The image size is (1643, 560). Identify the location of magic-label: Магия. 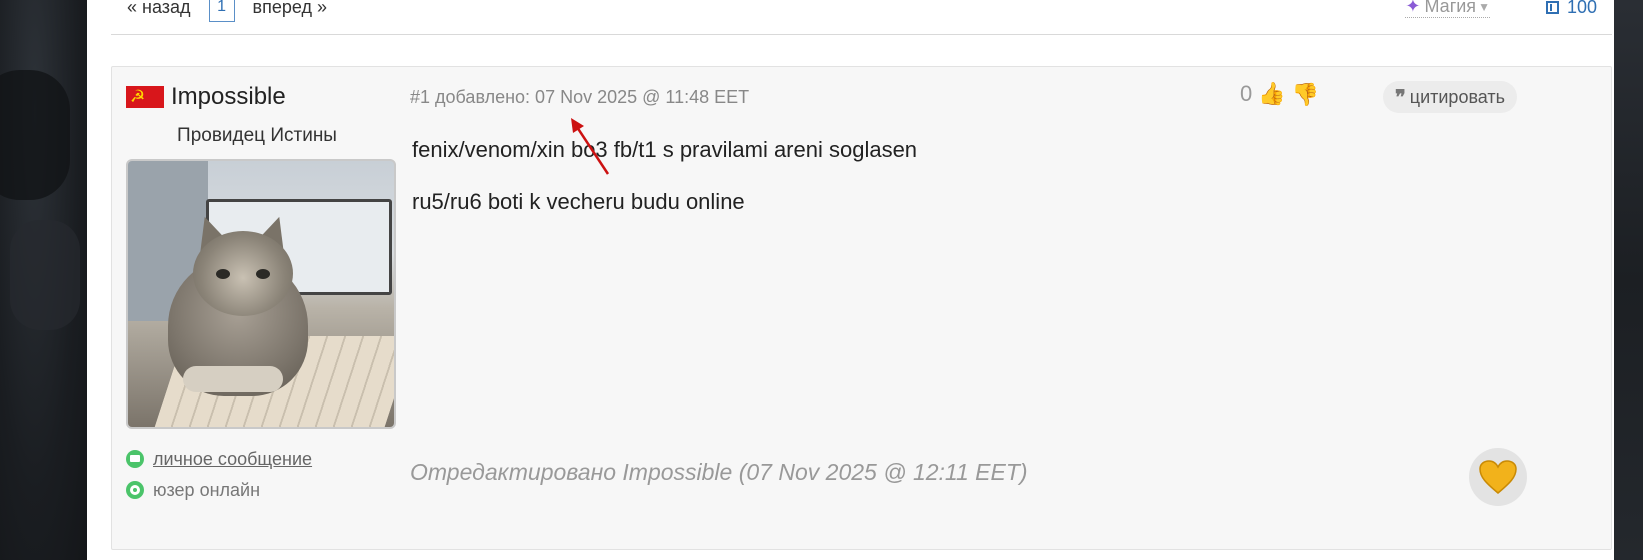
(1450, 8).